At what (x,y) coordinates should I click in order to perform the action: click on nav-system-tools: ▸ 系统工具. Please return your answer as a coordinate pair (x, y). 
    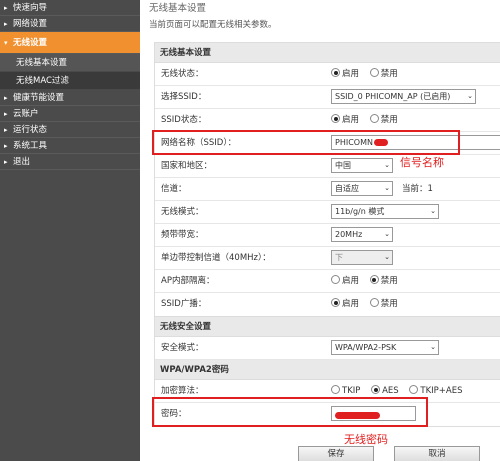
    Looking at the image, I should click on (70, 146).